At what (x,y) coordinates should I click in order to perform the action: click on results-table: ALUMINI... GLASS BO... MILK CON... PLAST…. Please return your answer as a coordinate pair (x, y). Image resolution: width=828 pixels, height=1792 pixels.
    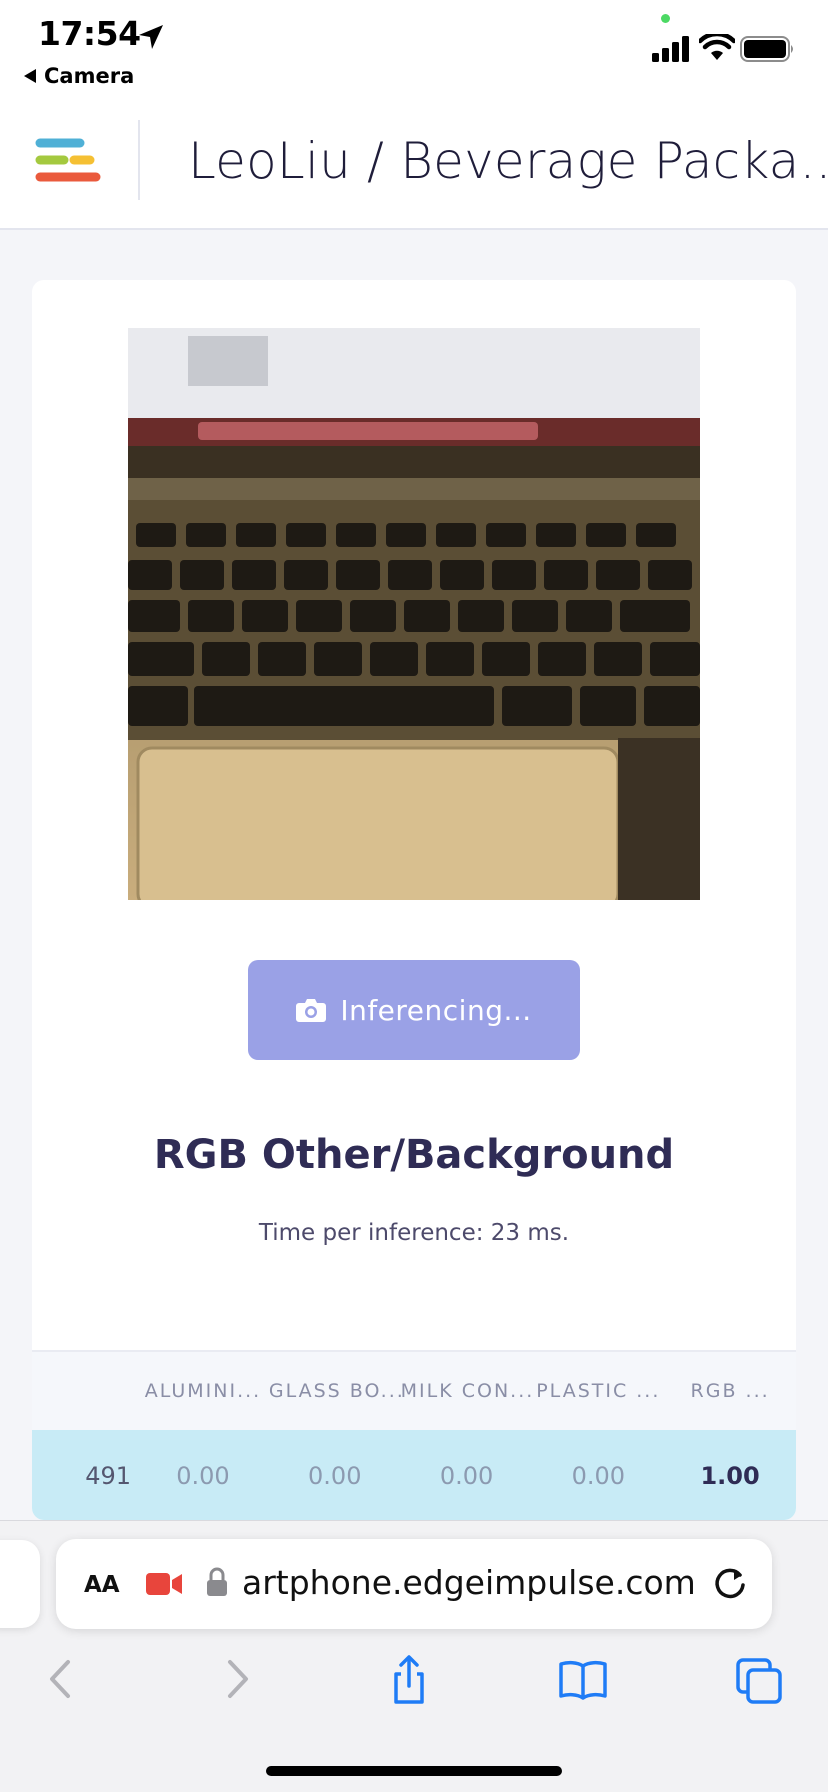
    Looking at the image, I should click on (414, 1435).